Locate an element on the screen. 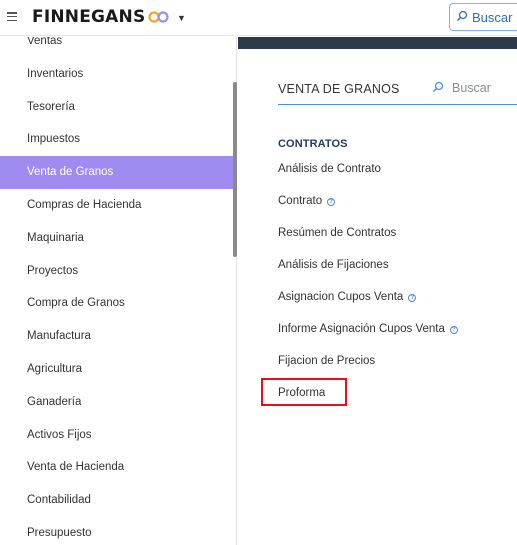 The image size is (517, 545). link-item: Asignacion Cupos Venta? is located at coordinates (368, 304).